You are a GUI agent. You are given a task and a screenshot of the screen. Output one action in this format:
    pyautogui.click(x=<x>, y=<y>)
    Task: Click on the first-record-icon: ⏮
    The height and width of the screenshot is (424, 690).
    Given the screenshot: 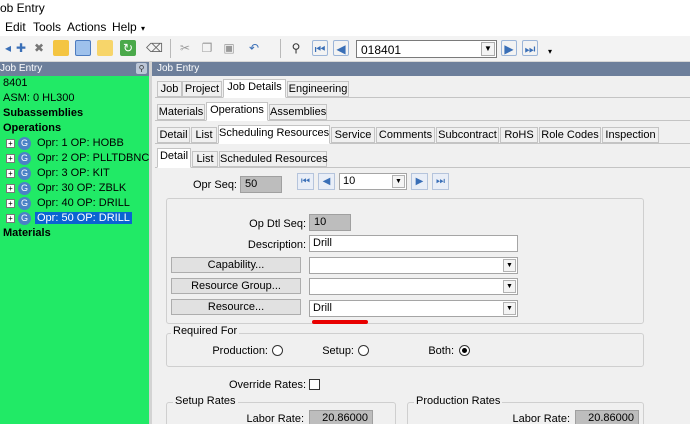 What is the action you would take?
    pyautogui.click(x=320, y=48)
    